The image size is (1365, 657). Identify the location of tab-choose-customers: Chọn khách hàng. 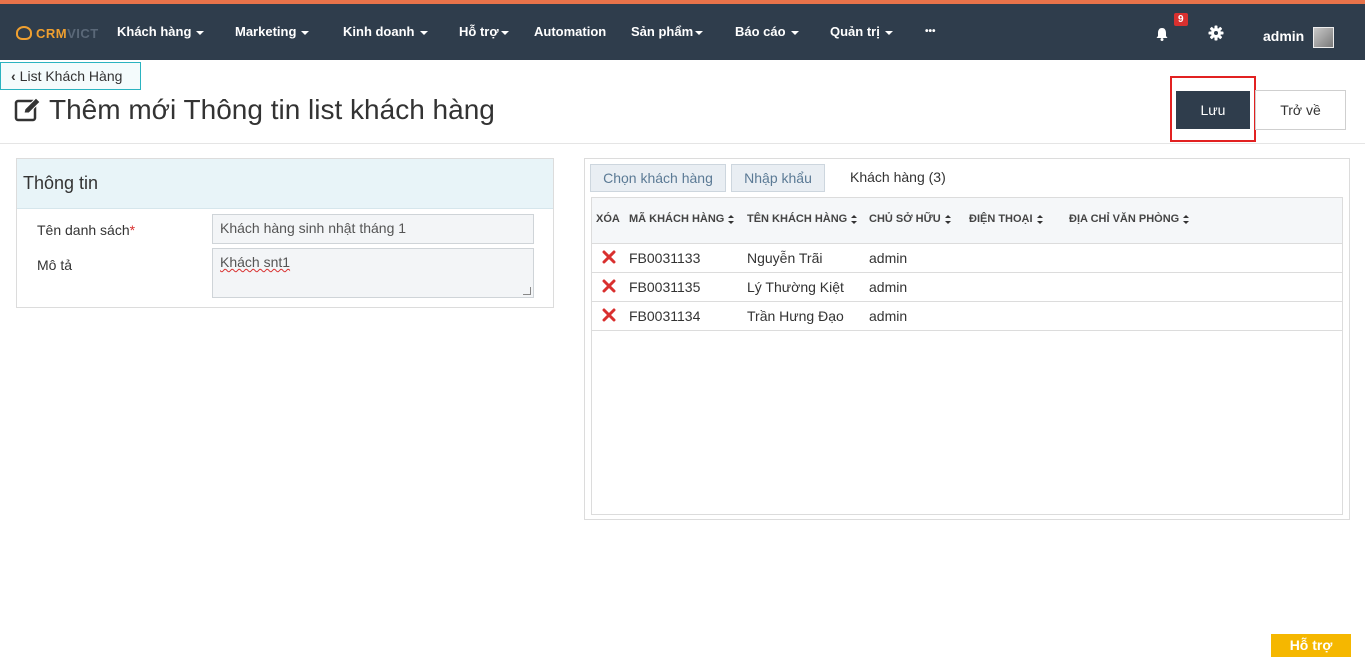
(658, 178).